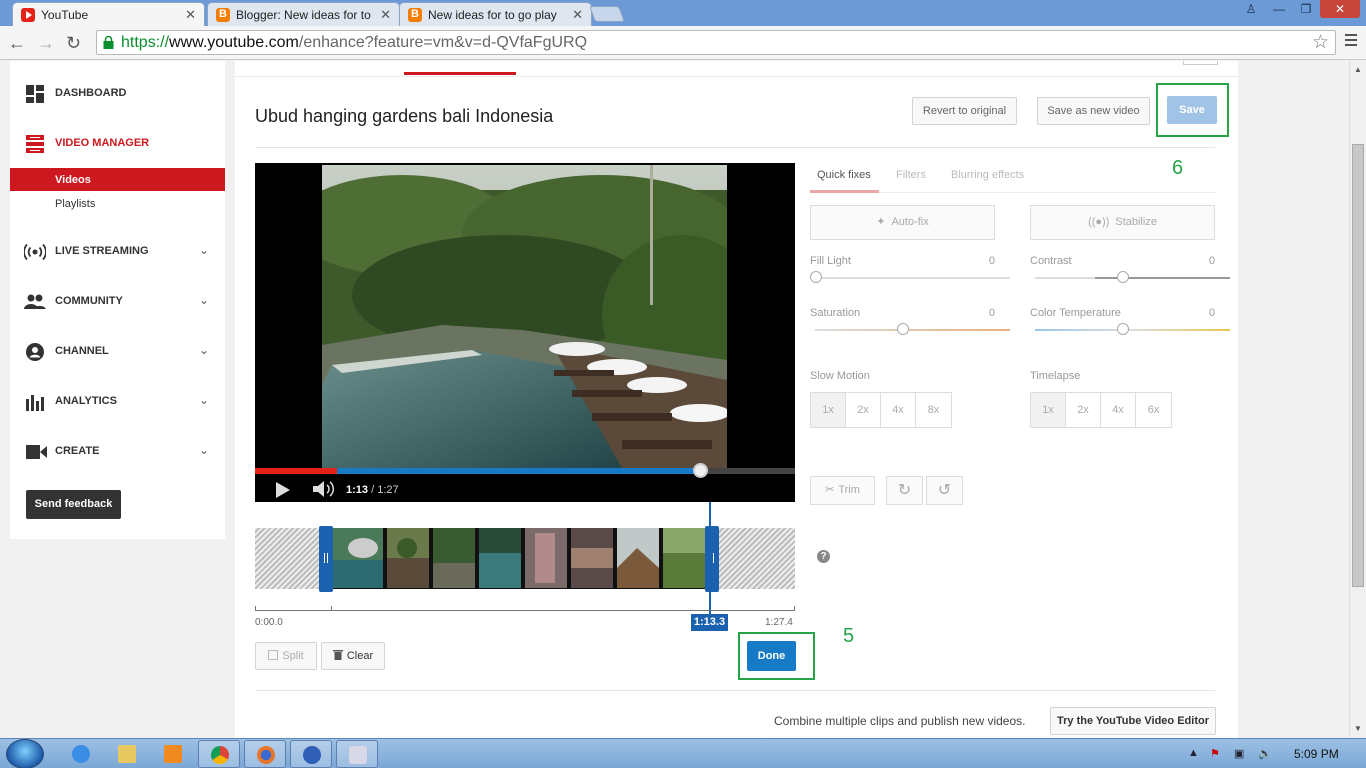 The image size is (1366, 768). I want to click on tab-quick-fixes: Quick fixes, so click(844, 175).